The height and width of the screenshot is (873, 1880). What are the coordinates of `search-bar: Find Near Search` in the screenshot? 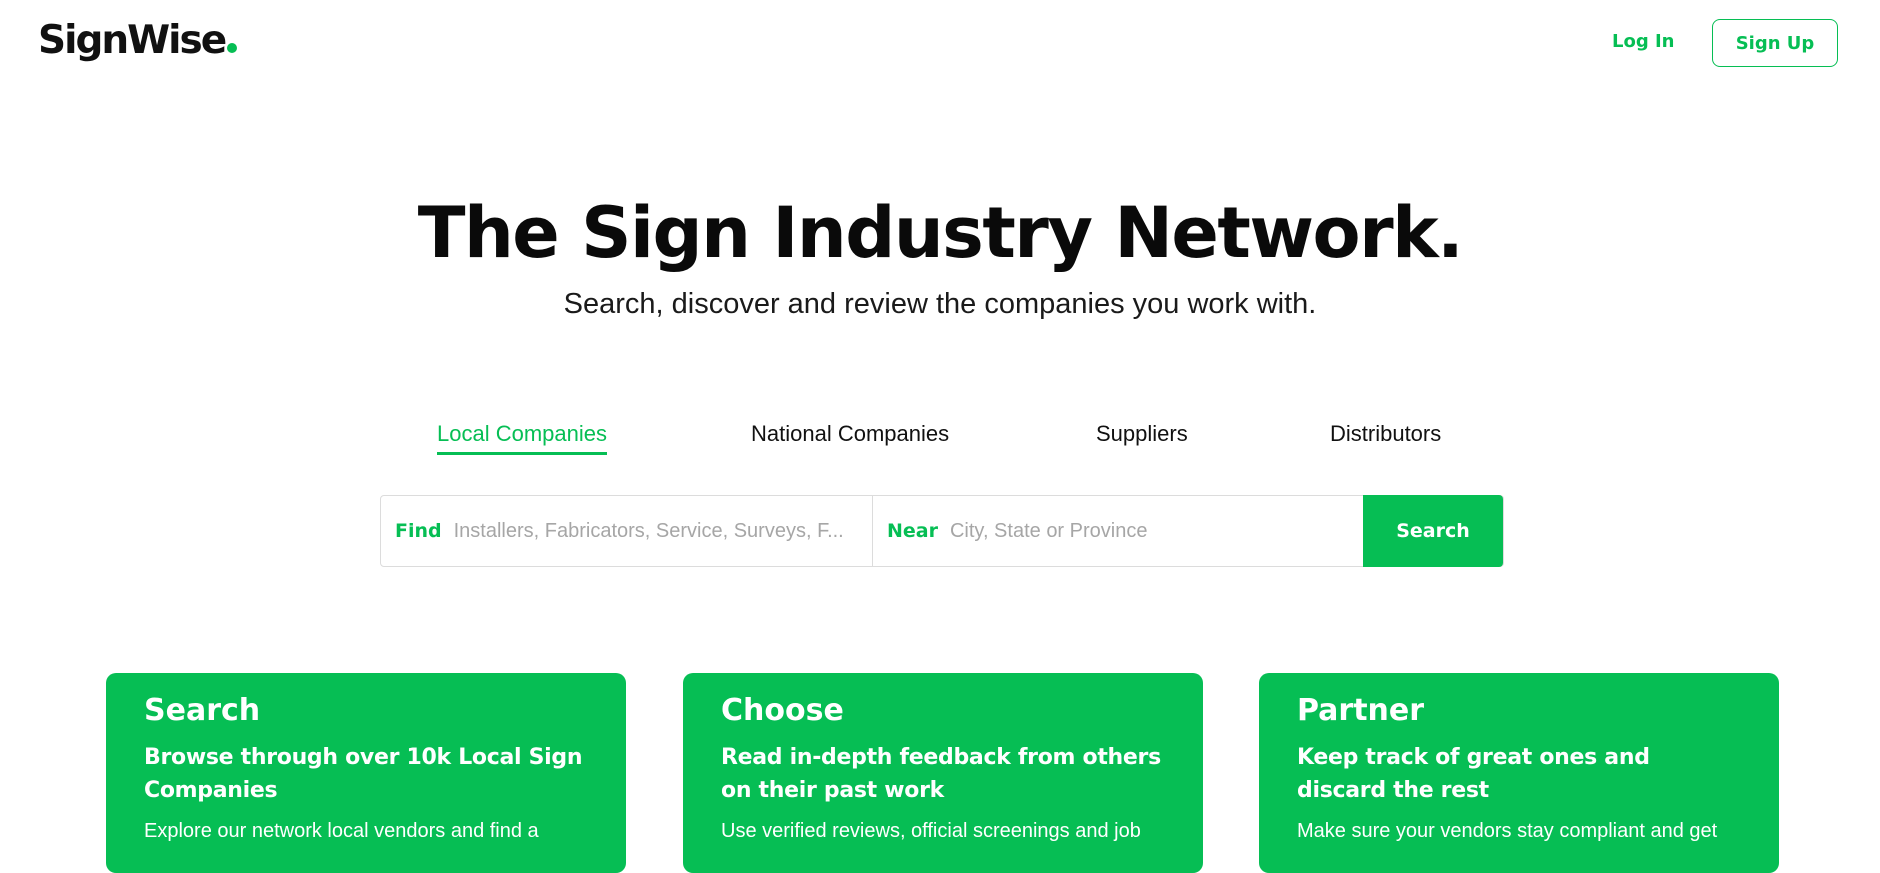 It's located at (942, 531).